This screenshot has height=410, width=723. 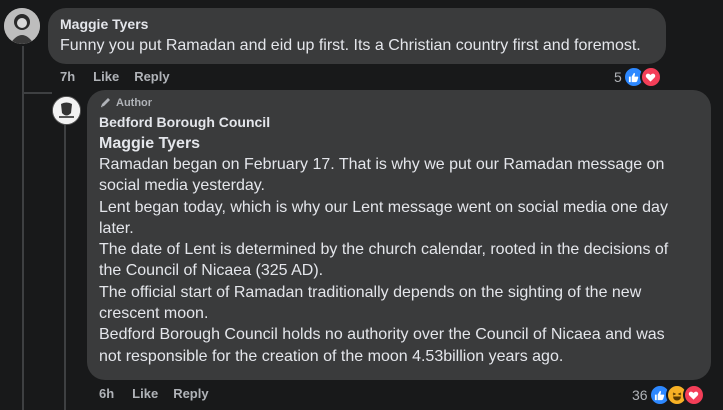 What do you see at coordinates (182, 186) in the screenshot?
I see `reply-line: social media yesterday.` at bounding box center [182, 186].